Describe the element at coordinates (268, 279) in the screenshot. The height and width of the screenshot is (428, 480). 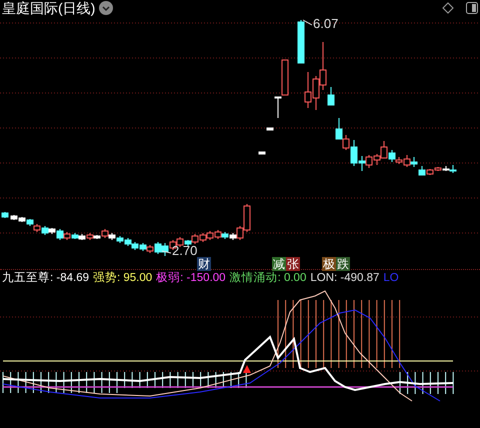
I see `indicator-value: 激情涌动: 0.00` at that location.